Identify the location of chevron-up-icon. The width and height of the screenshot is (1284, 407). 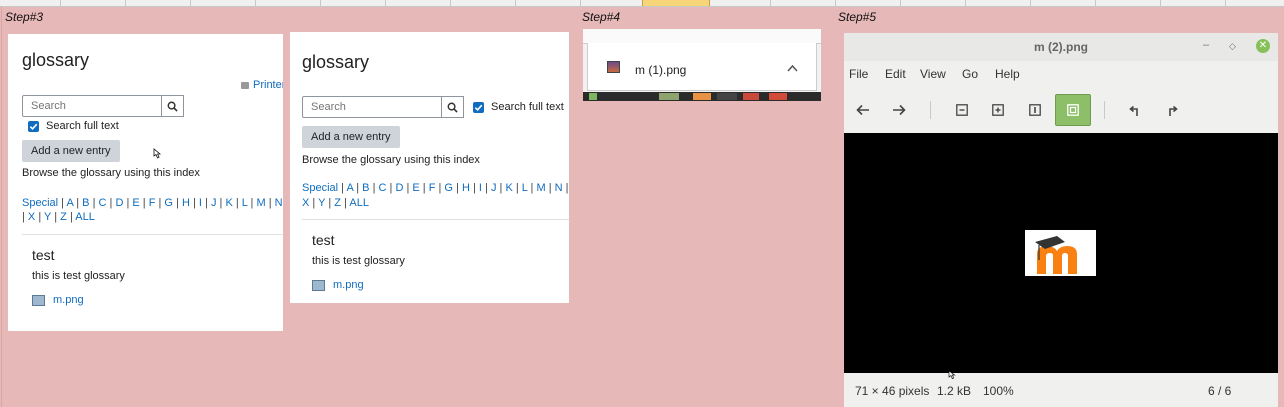
(792, 68).